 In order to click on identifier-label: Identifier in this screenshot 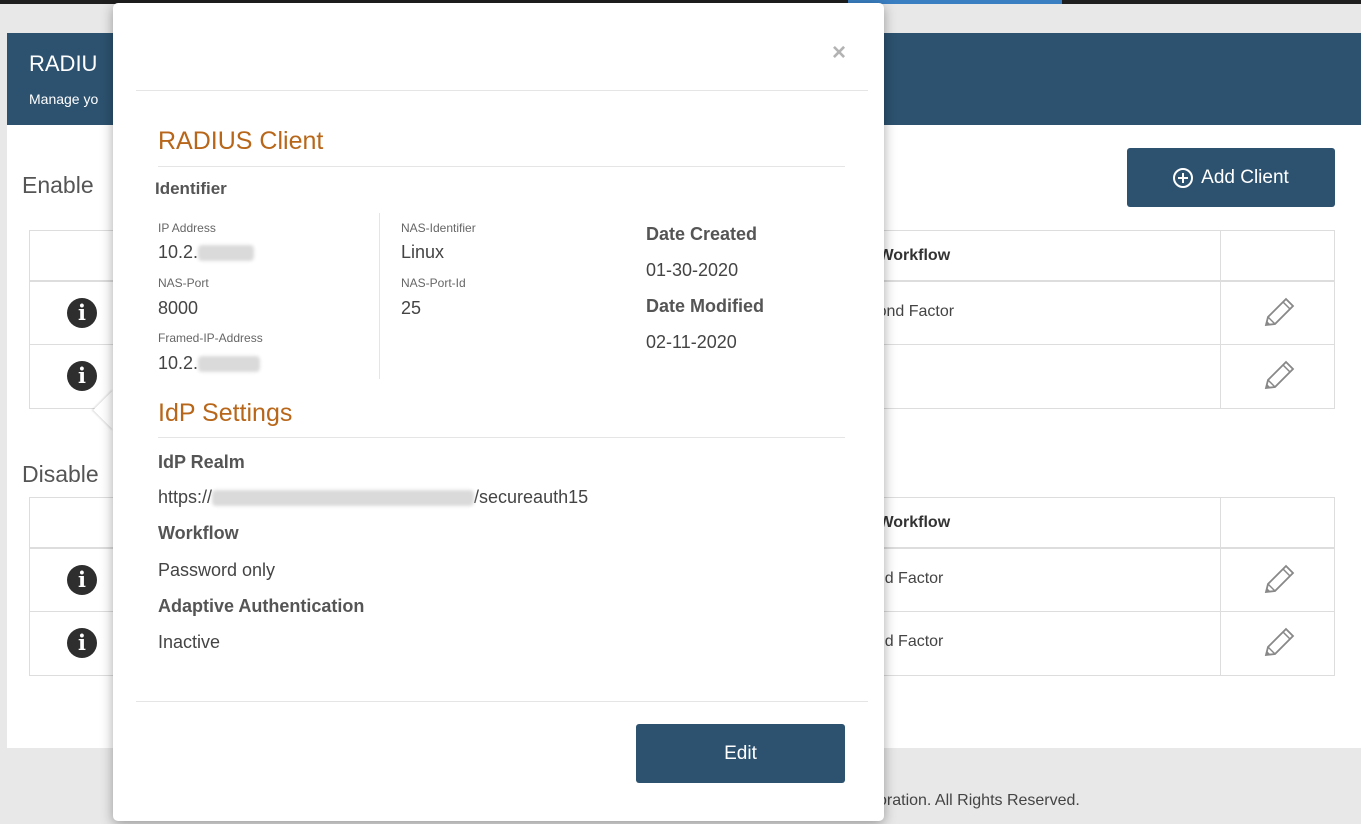, I will do `click(191, 188)`.